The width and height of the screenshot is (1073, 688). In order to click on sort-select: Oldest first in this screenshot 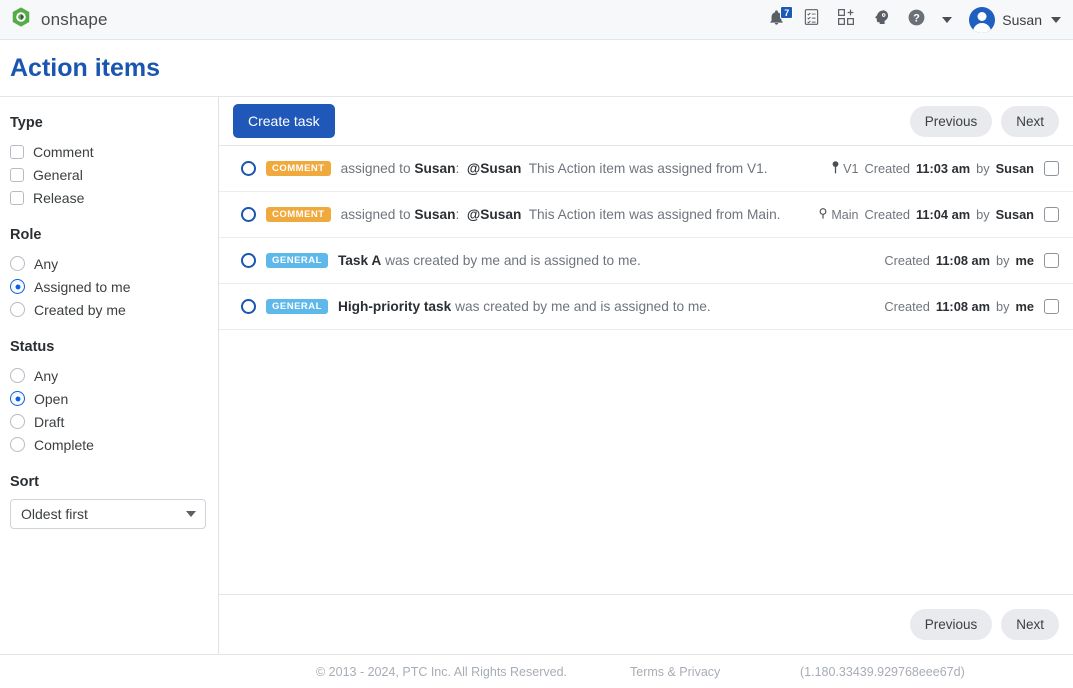, I will do `click(108, 514)`.